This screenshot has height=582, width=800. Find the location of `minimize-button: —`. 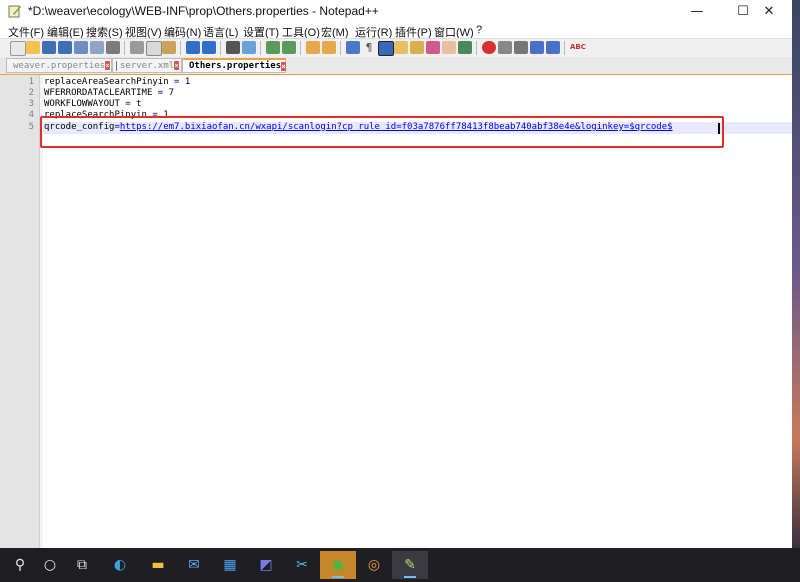

minimize-button: — is located at coordinates (697, 11).